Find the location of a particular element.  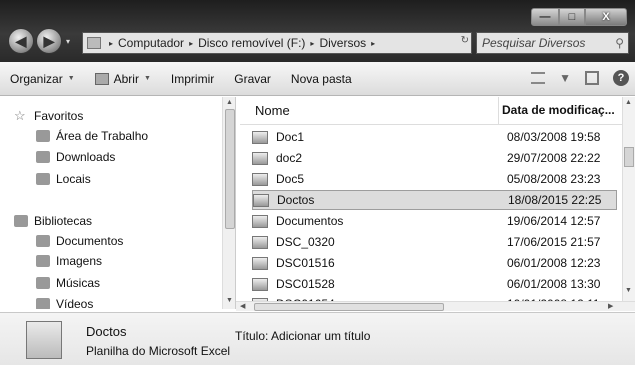

sidebar-item-documents: Documentos is located at coordinates (79, 241).